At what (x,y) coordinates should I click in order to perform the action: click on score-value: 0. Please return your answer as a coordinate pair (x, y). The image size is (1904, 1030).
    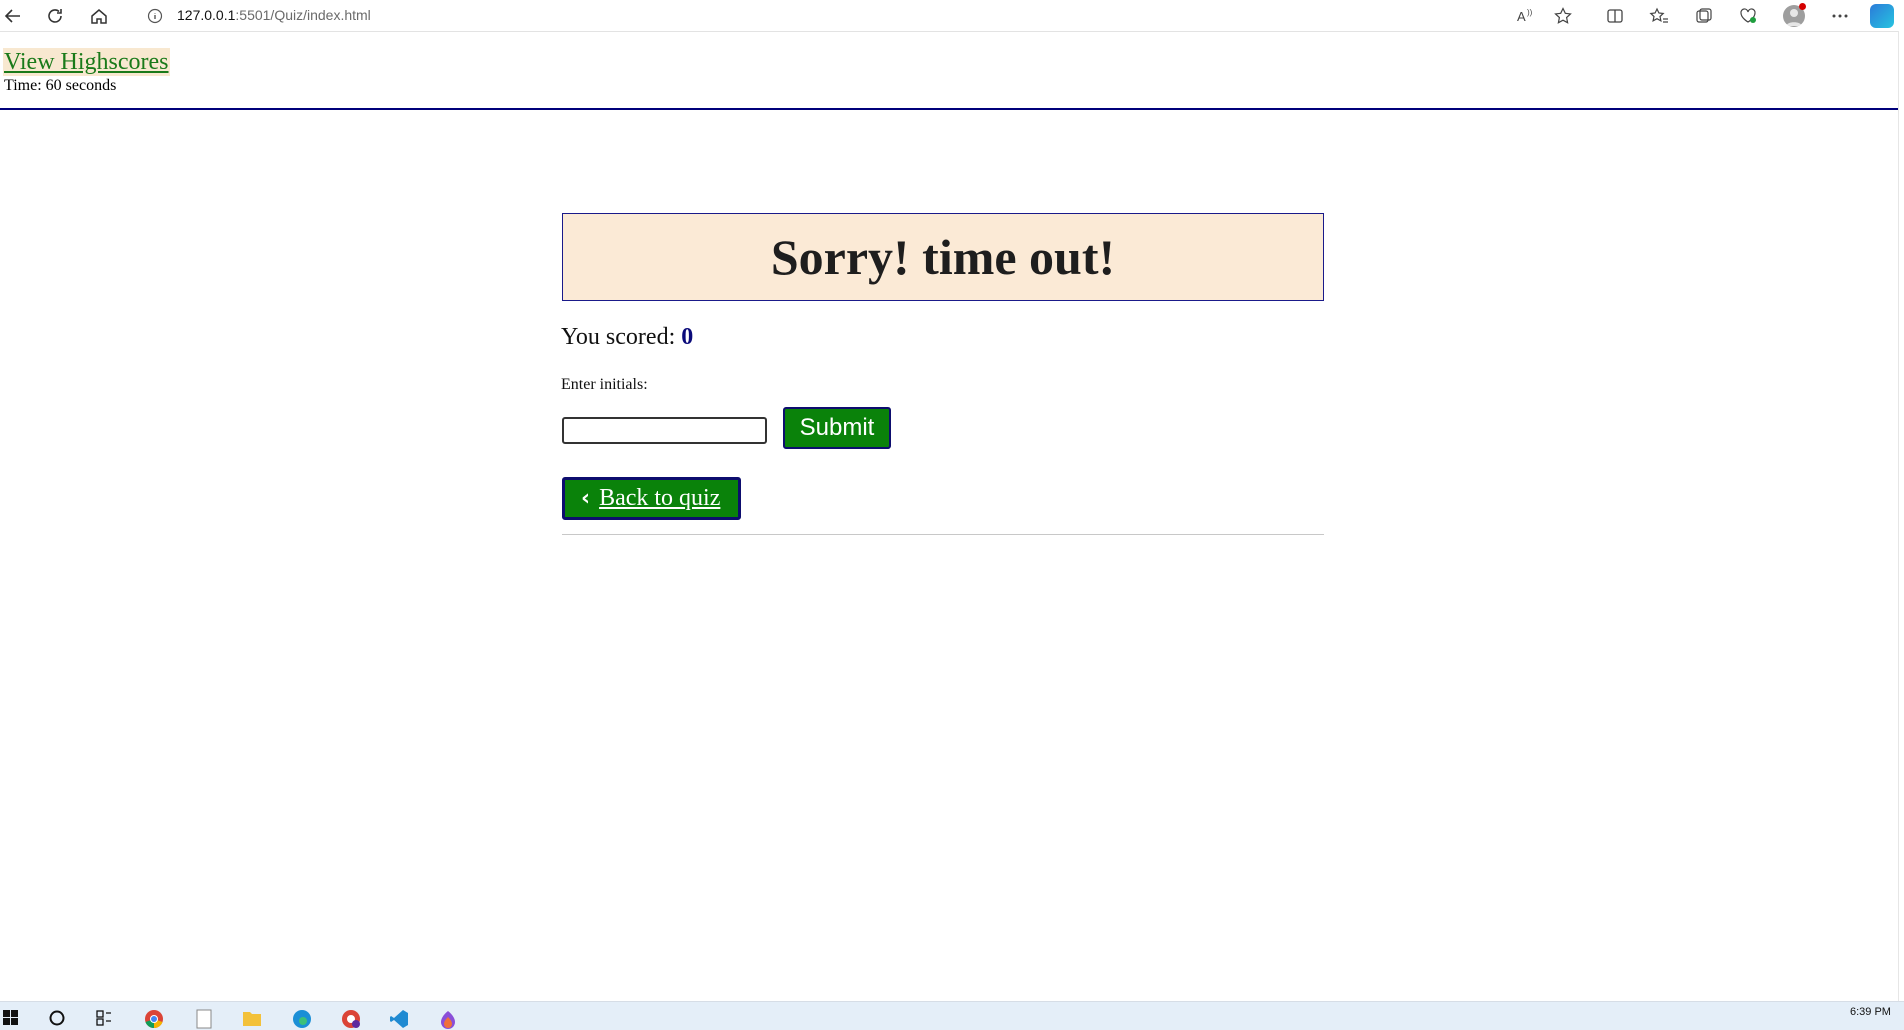
    Looking at the image, I should click on (687, 337).